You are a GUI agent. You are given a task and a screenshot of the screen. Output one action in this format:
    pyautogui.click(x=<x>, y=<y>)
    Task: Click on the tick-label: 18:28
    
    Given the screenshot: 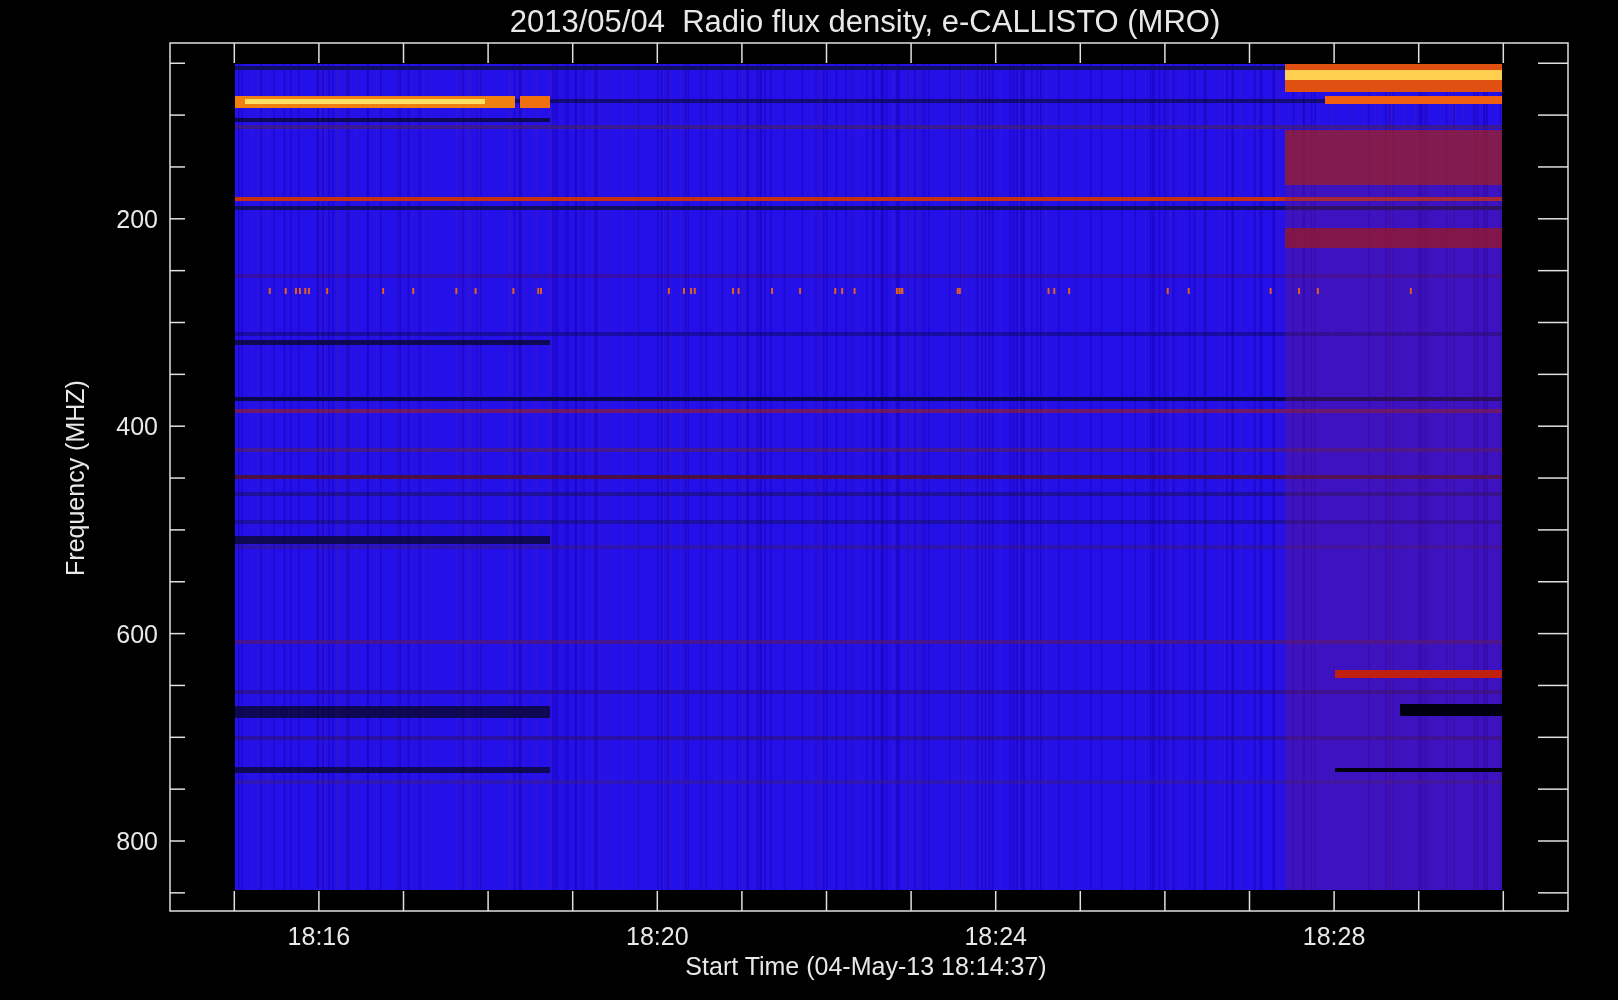 What is the action you would take?
    pyautogui.click(x=1334, y=936)
    